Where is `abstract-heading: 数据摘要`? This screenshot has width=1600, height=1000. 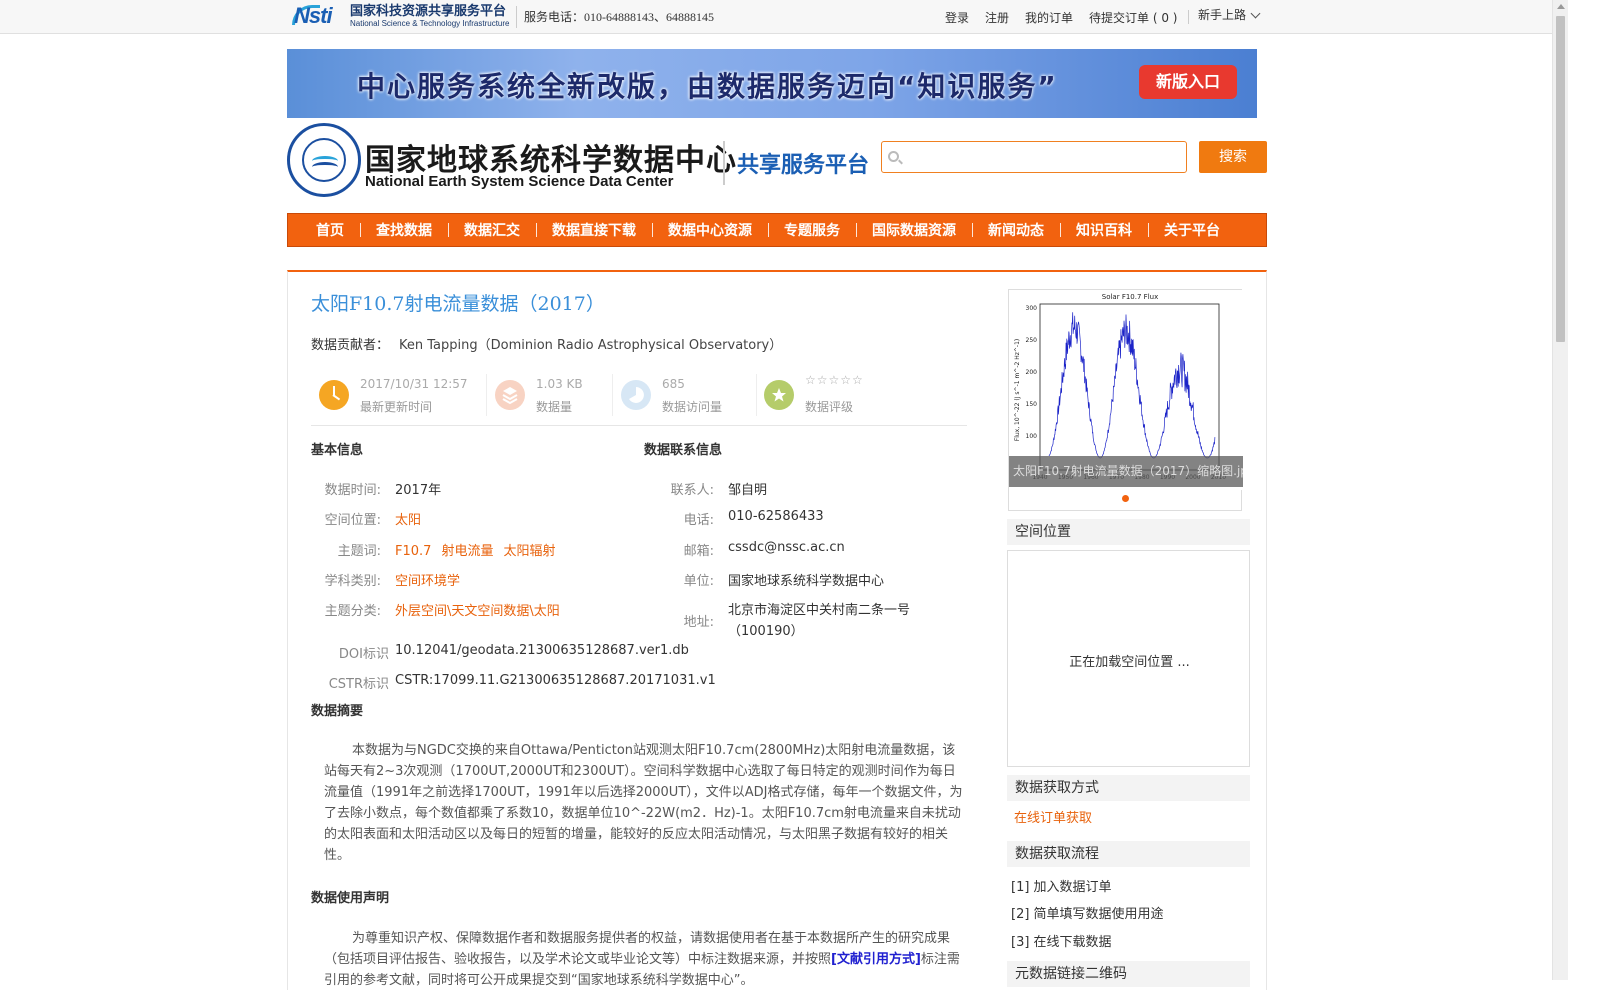
abstract-heading: 数据摘要 is located at coordinates (337, 711).